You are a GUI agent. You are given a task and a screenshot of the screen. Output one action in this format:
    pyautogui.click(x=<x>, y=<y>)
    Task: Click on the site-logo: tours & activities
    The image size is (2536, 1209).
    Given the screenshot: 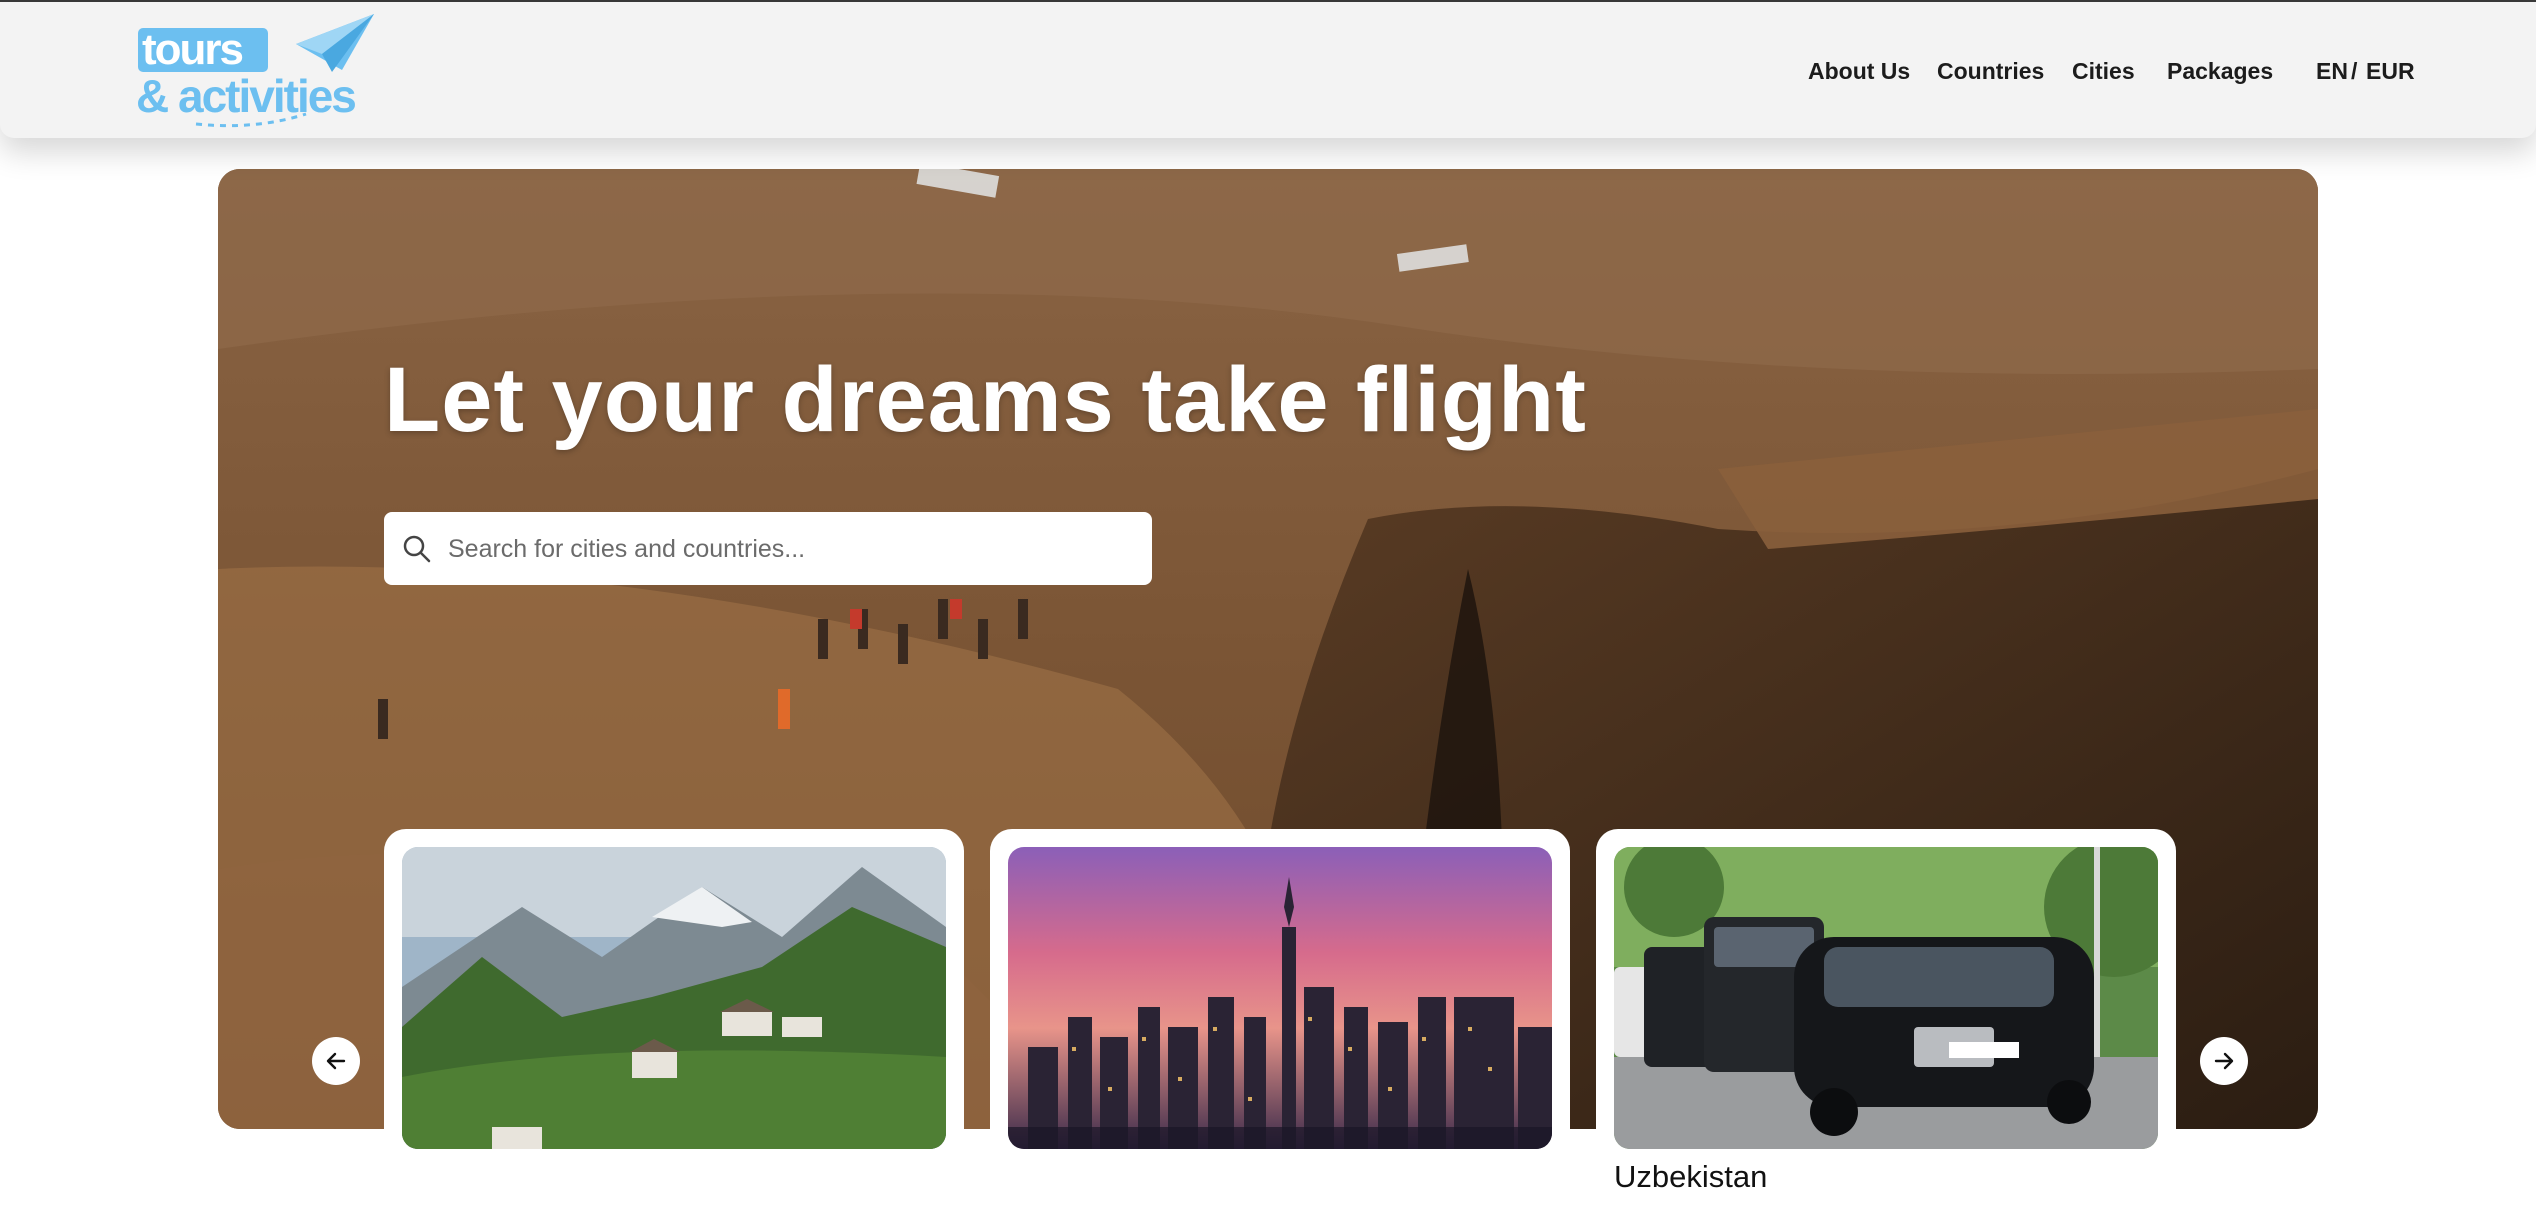 What is the action you would take?
    pyautogui.click(x=256, y=73)
    